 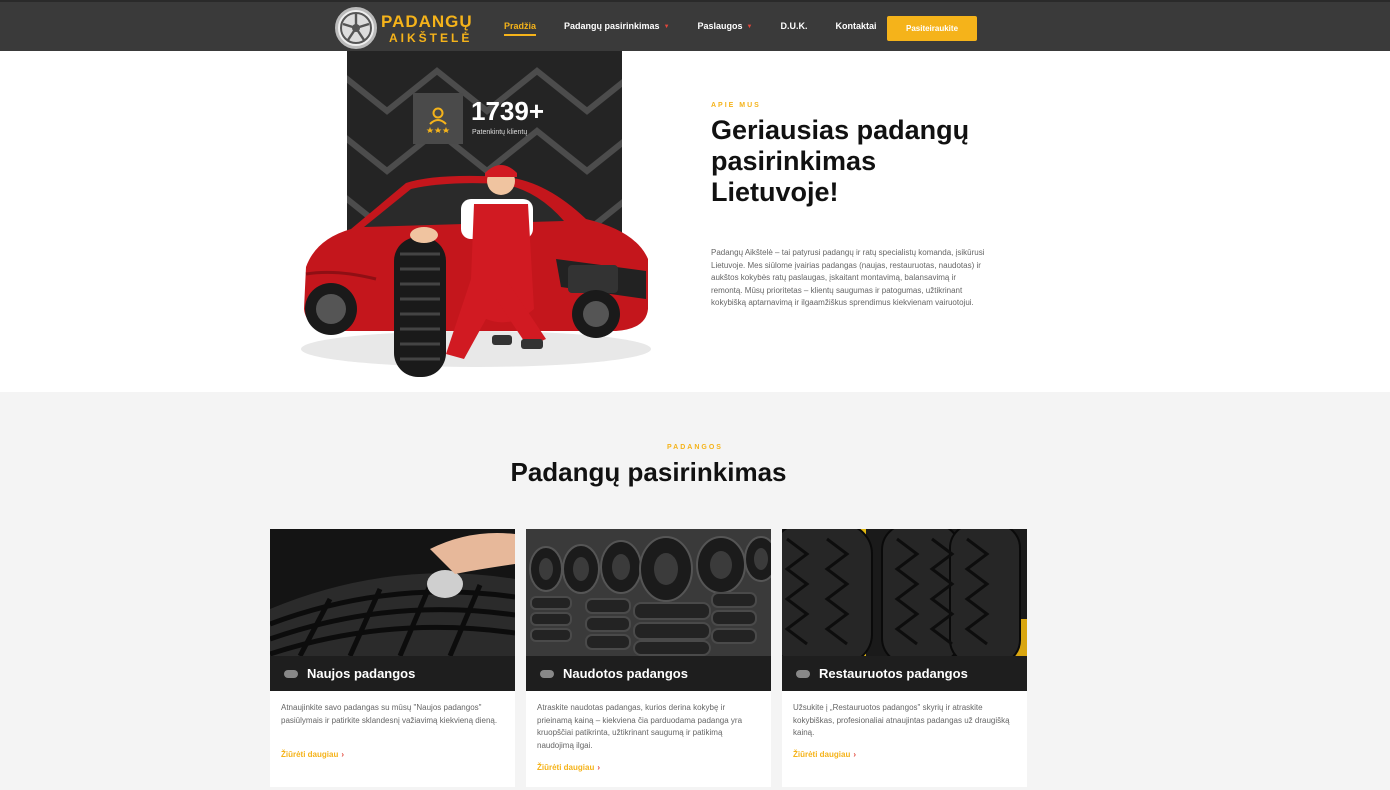 I want to click on menu-item-duk: D.U.K., so click(x=794, y=26).